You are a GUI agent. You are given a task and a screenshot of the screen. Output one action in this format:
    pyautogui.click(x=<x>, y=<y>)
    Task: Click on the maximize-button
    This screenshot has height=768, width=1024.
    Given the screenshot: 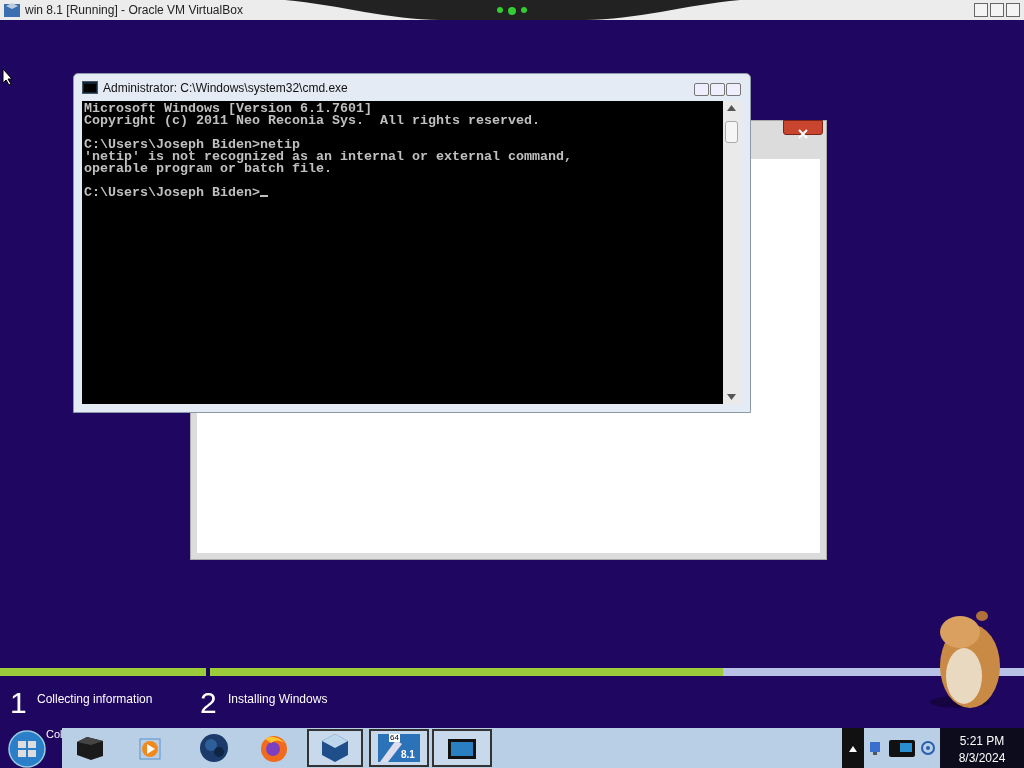 What is the action you would take?
    pyautogui.click(x=717, y=89)
    